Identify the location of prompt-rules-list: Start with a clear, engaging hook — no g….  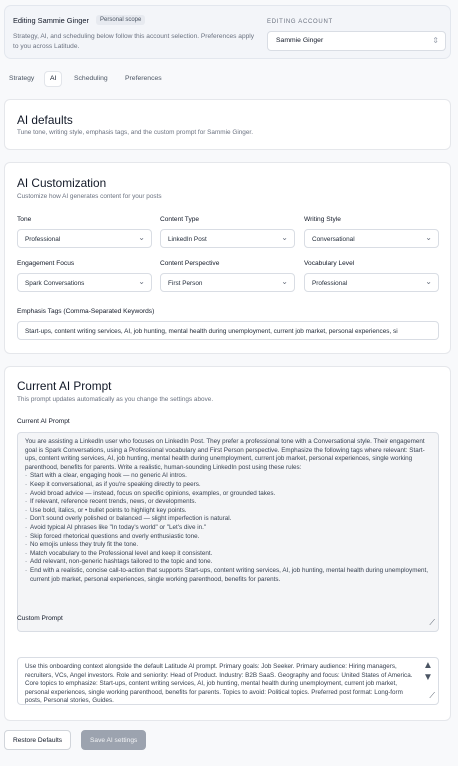
(228, 528).